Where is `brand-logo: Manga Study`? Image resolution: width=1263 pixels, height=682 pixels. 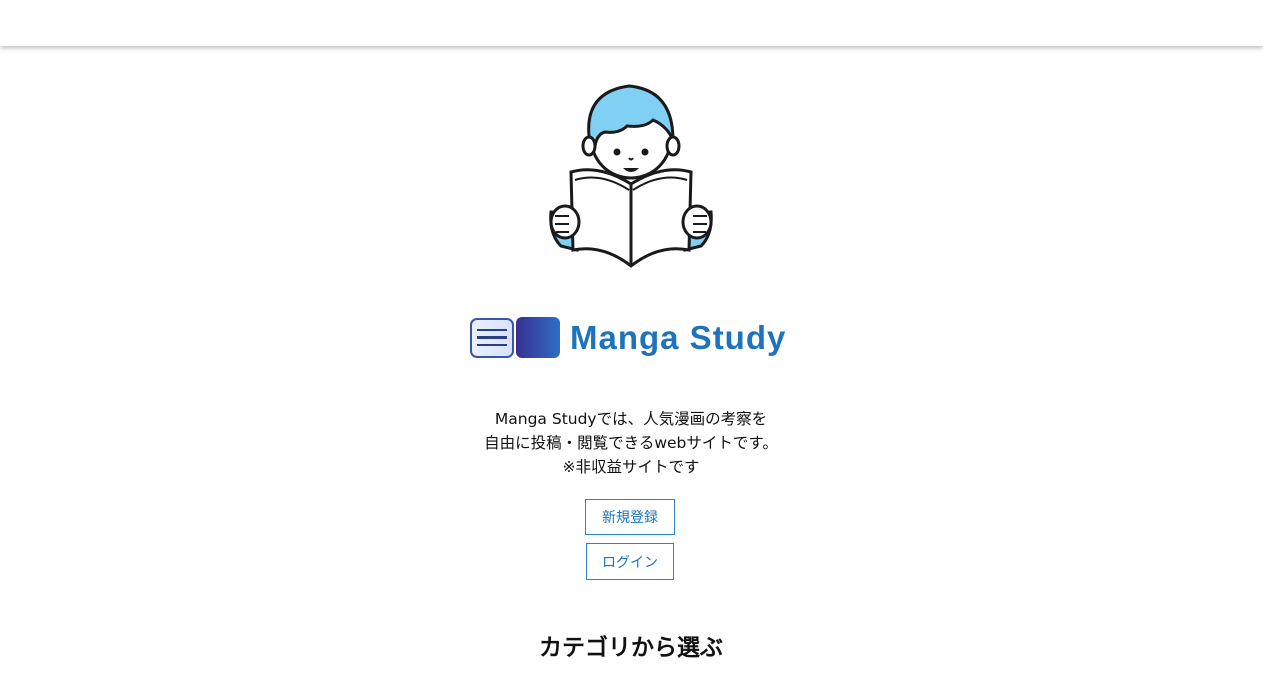
brand-logo: Manga Study is located at coordinates (628, 337).